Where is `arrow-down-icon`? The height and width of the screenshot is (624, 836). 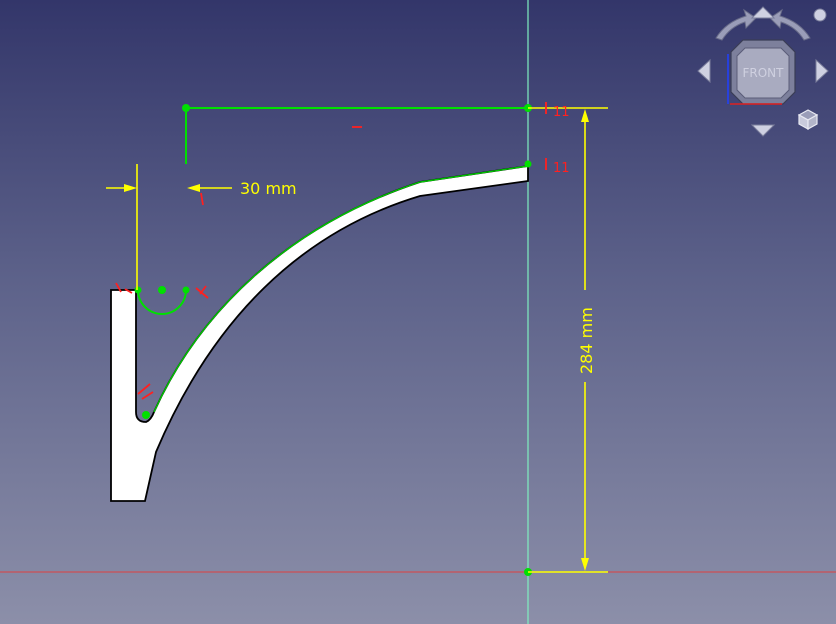
arrow-down-icon is located at coordinates (763, 130).